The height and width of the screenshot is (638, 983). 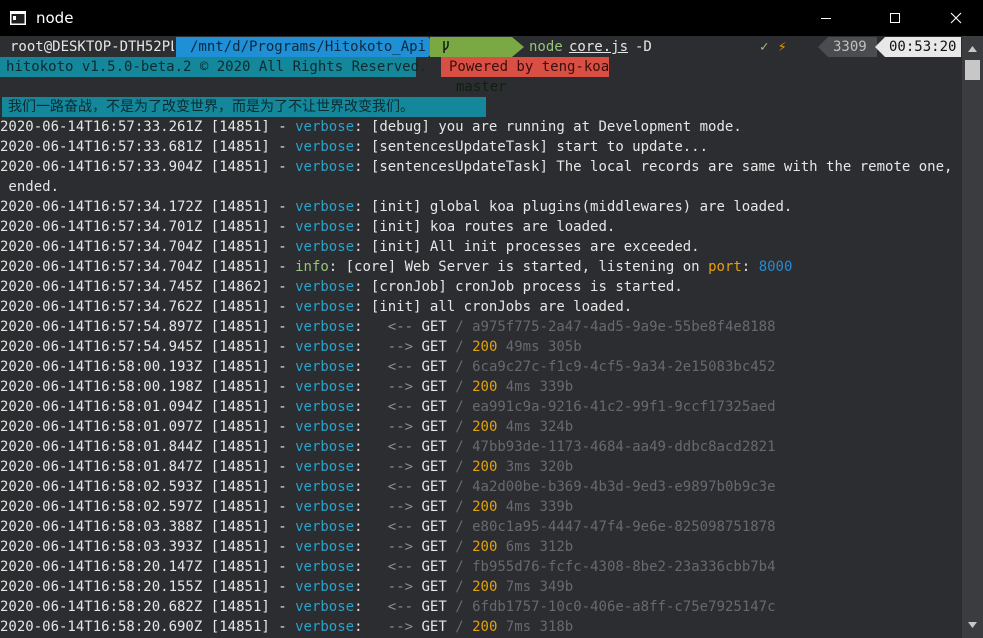 I want to click on log-request-id: 47bb93de-1173-4684-aa49-ddbc8acd2821, so click(x=624, y=447).